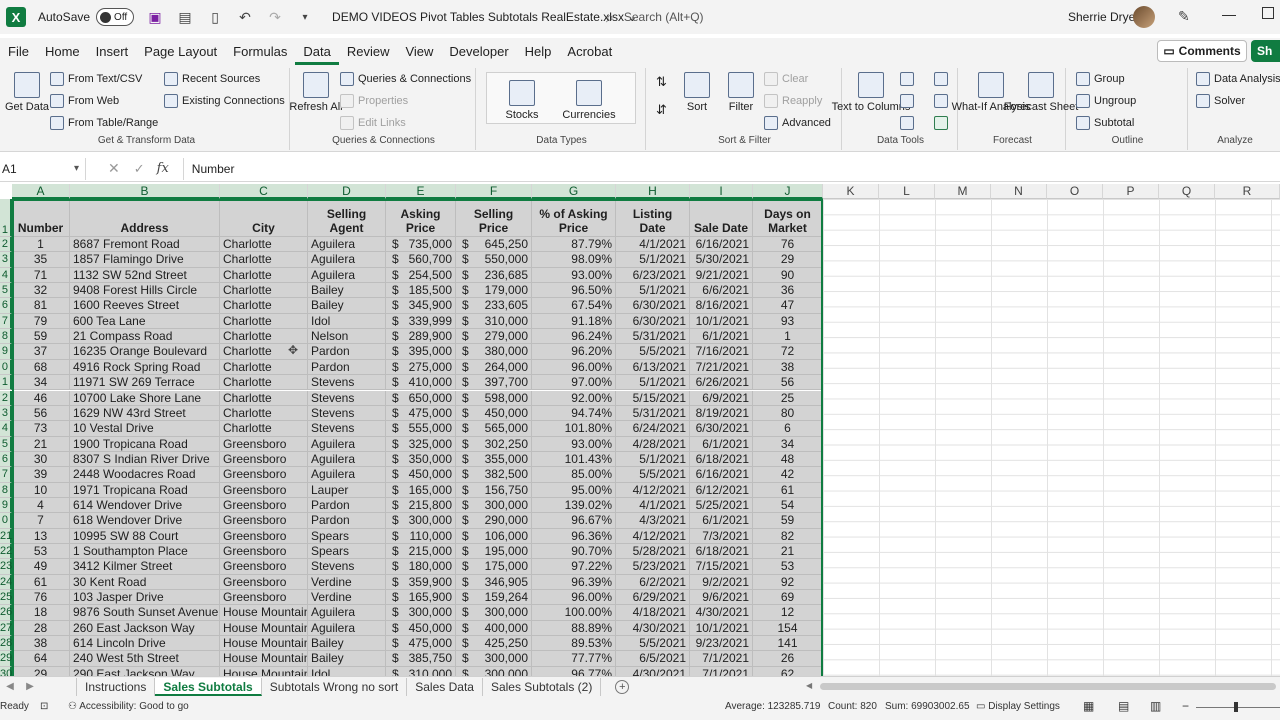  I want to click on table-cell: $180,000, so click(421, 567).